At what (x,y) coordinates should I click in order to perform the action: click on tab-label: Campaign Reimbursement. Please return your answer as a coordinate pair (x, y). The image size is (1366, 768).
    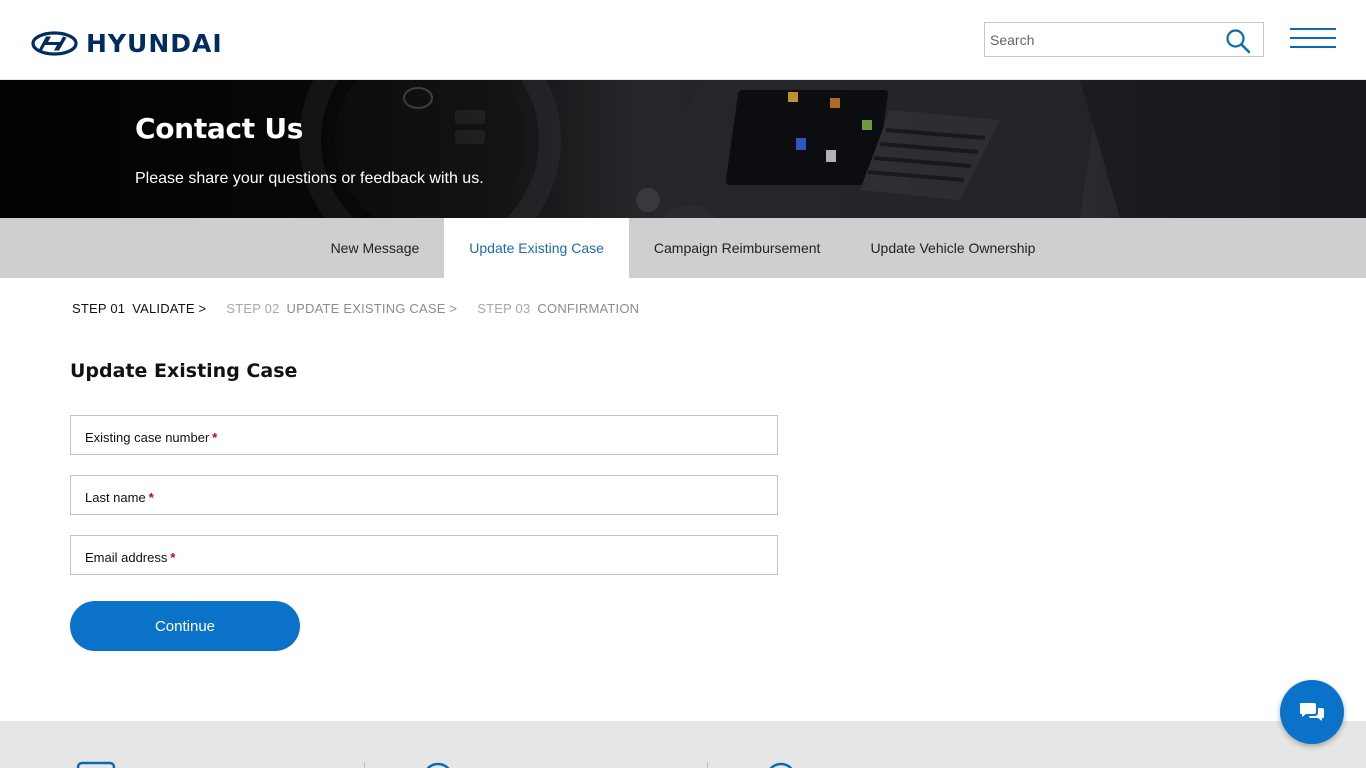
    Looking at the image, I should click on (737, 248).